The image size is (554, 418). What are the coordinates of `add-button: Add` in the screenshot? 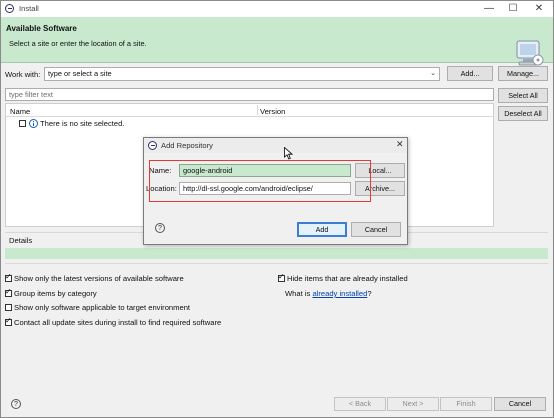 It's located at (322, 229).